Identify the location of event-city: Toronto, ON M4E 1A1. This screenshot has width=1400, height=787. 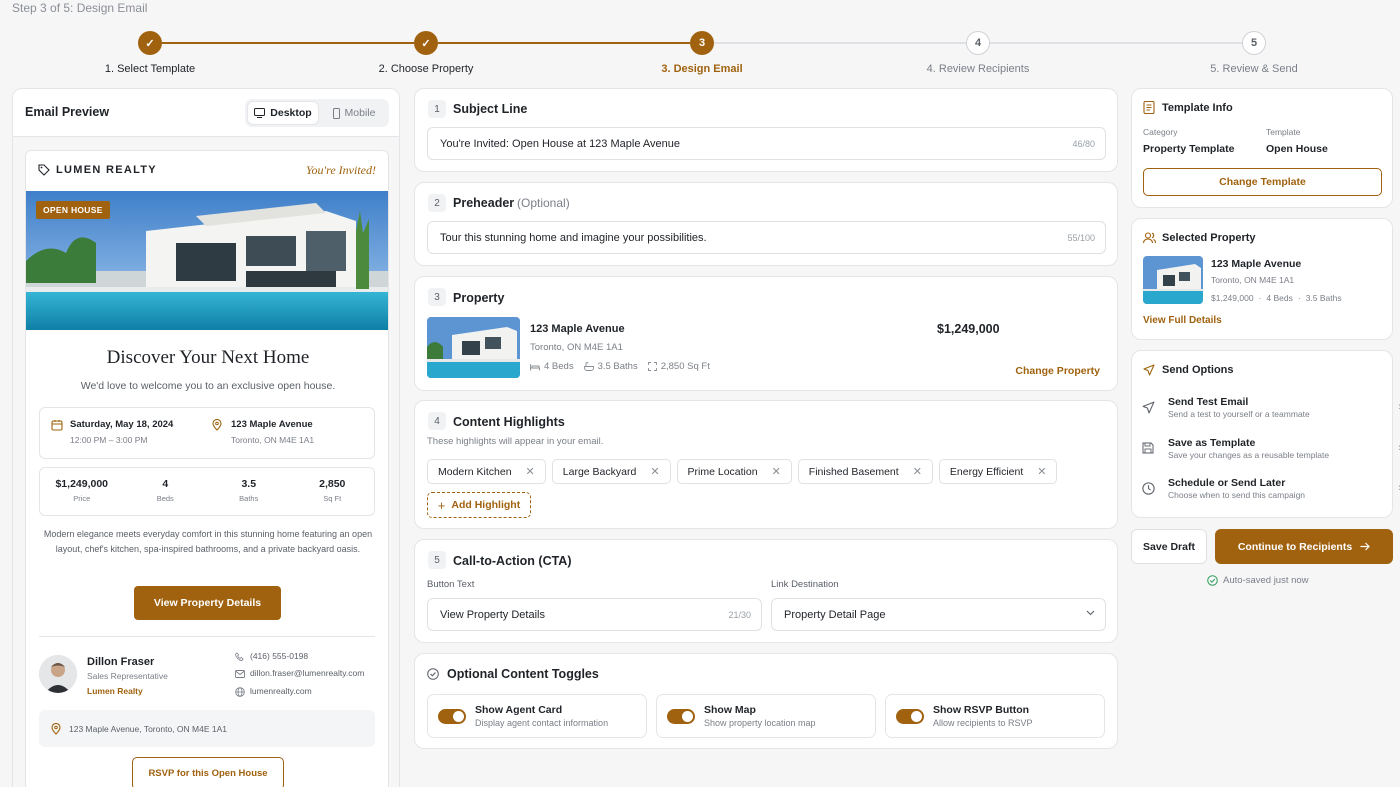
(273, 440).